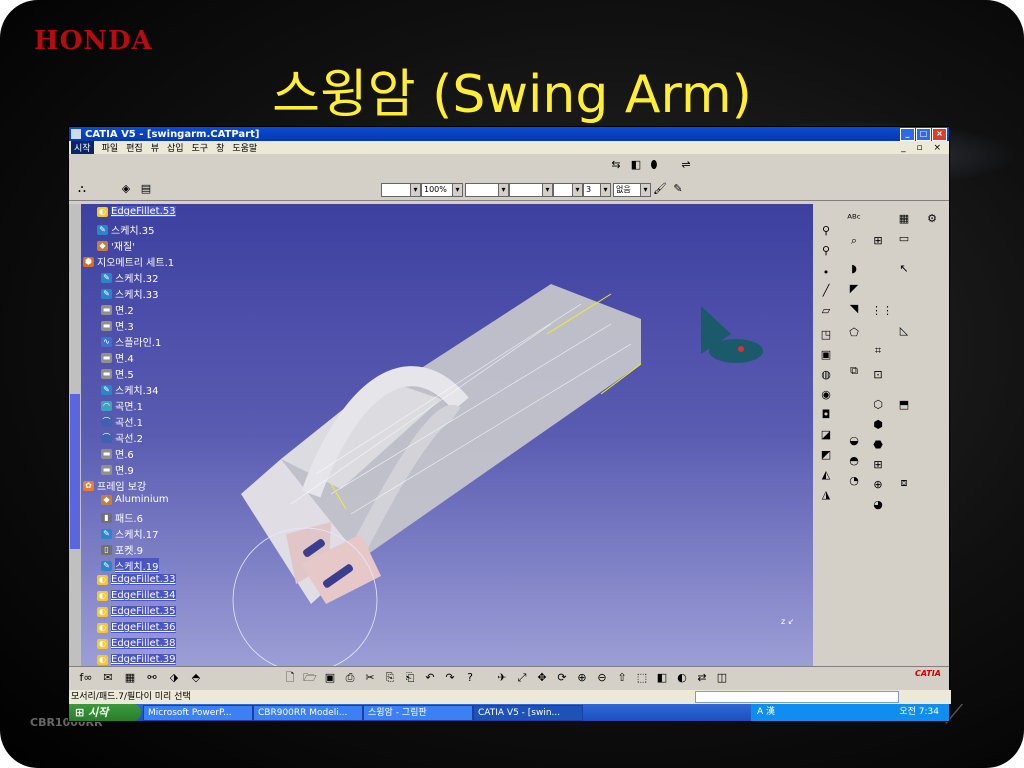  What do you see at coordinates (136, 579) in the screenshot?
I see `tree-item: ◐ EdgeFillet.33` at bounding box center [136, 579].